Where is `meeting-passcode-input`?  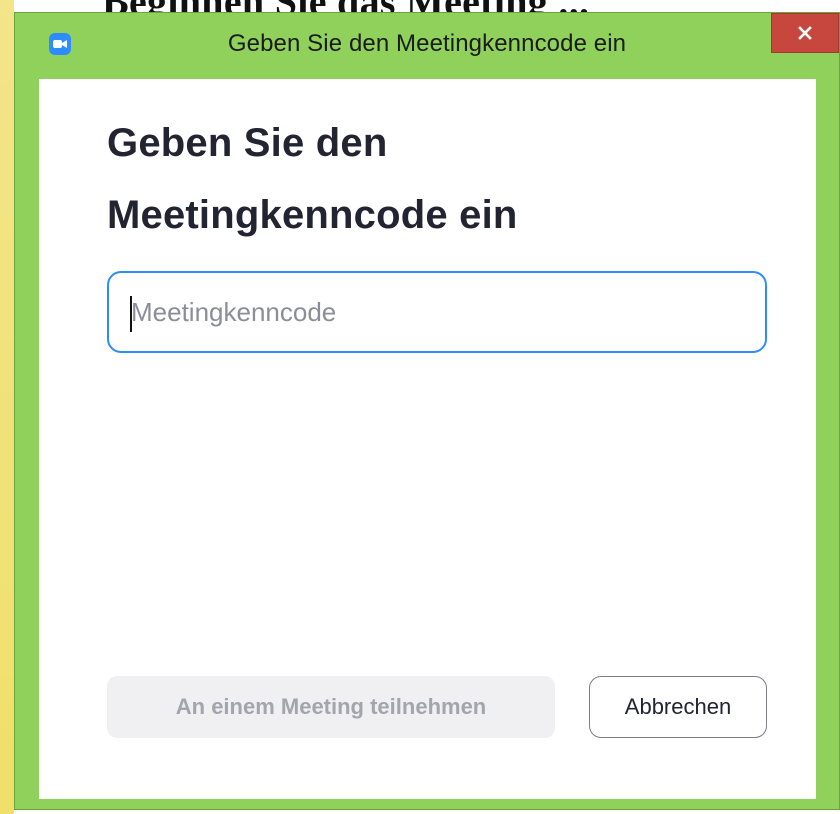
meeting-passcode-input is located at coordinates (437, 312).